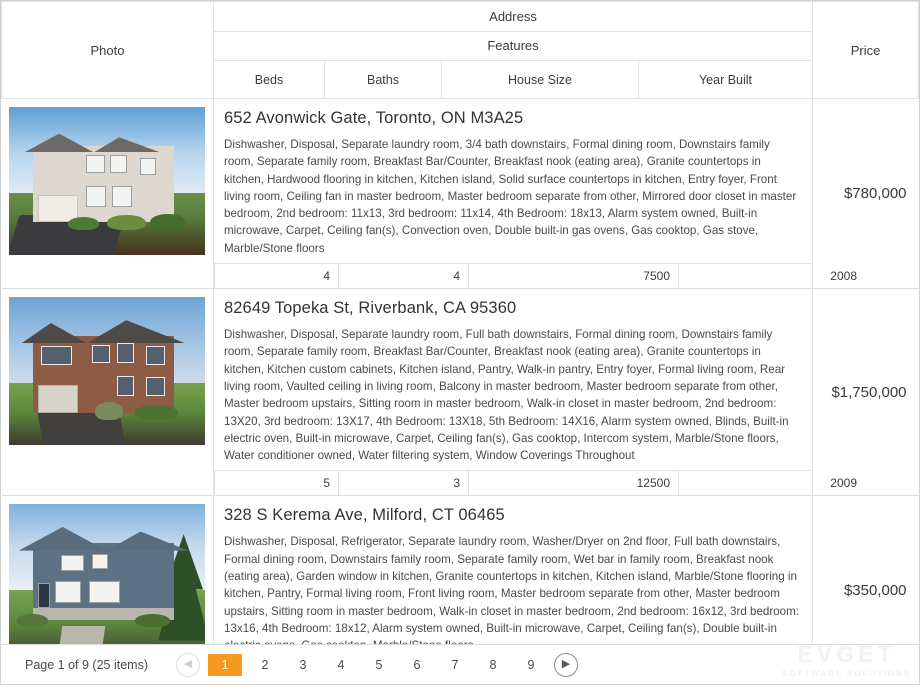  Describe the element at coordinates (493, 665) in the screenshot. I see `page-button-8: 8` at that location.